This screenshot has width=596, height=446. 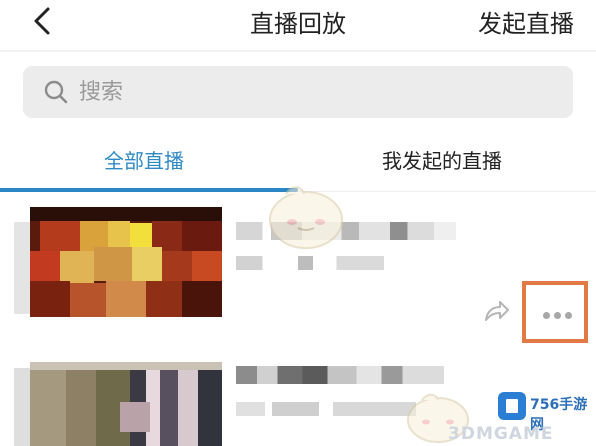 I want to click on watermark-sub: 3DMGAME, so click(x=501, y=434).